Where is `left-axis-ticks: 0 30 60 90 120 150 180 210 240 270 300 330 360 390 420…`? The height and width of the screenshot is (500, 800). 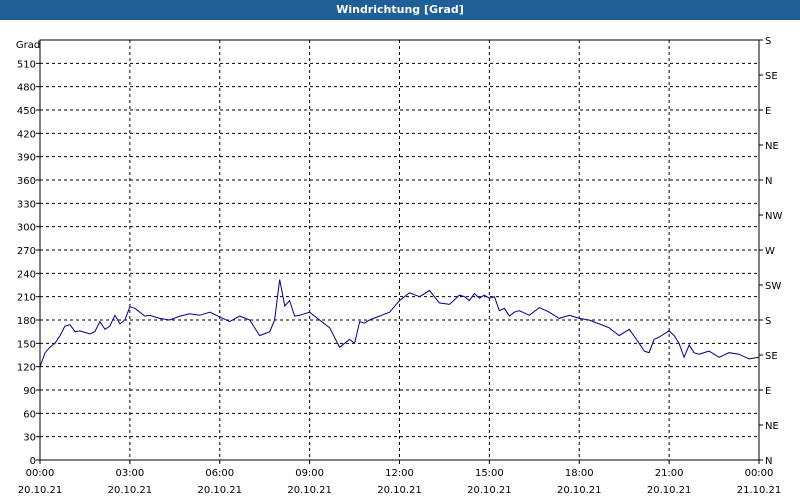
left-axis-ticks: 0 30 60 90 120 150 180 210 240 270 300 330 360 390 420… is located at coordinates (28, 263).